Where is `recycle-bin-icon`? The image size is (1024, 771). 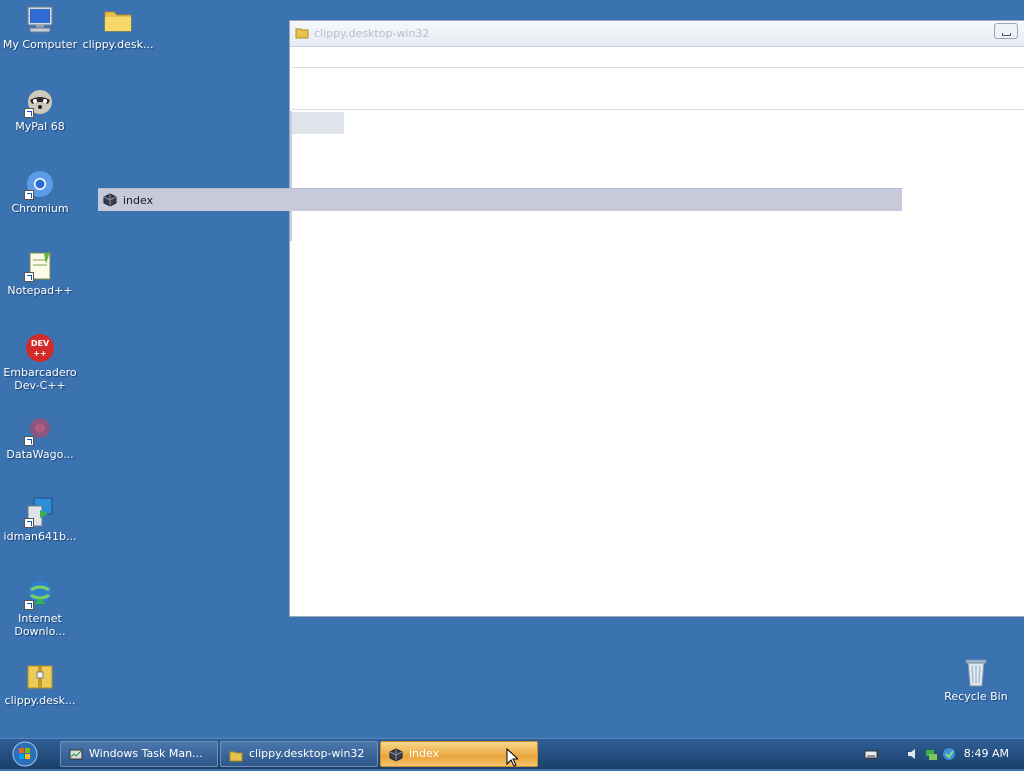
recycle-bin-icon is located at coordinates (976, 672).